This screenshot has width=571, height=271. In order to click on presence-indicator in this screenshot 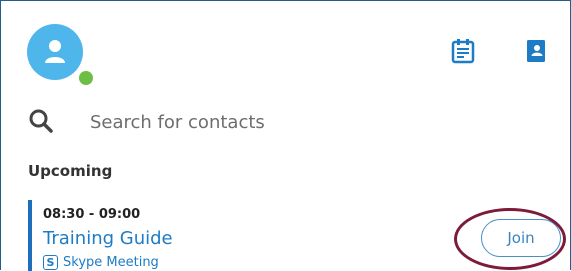, I will do `click(86, 78)`.